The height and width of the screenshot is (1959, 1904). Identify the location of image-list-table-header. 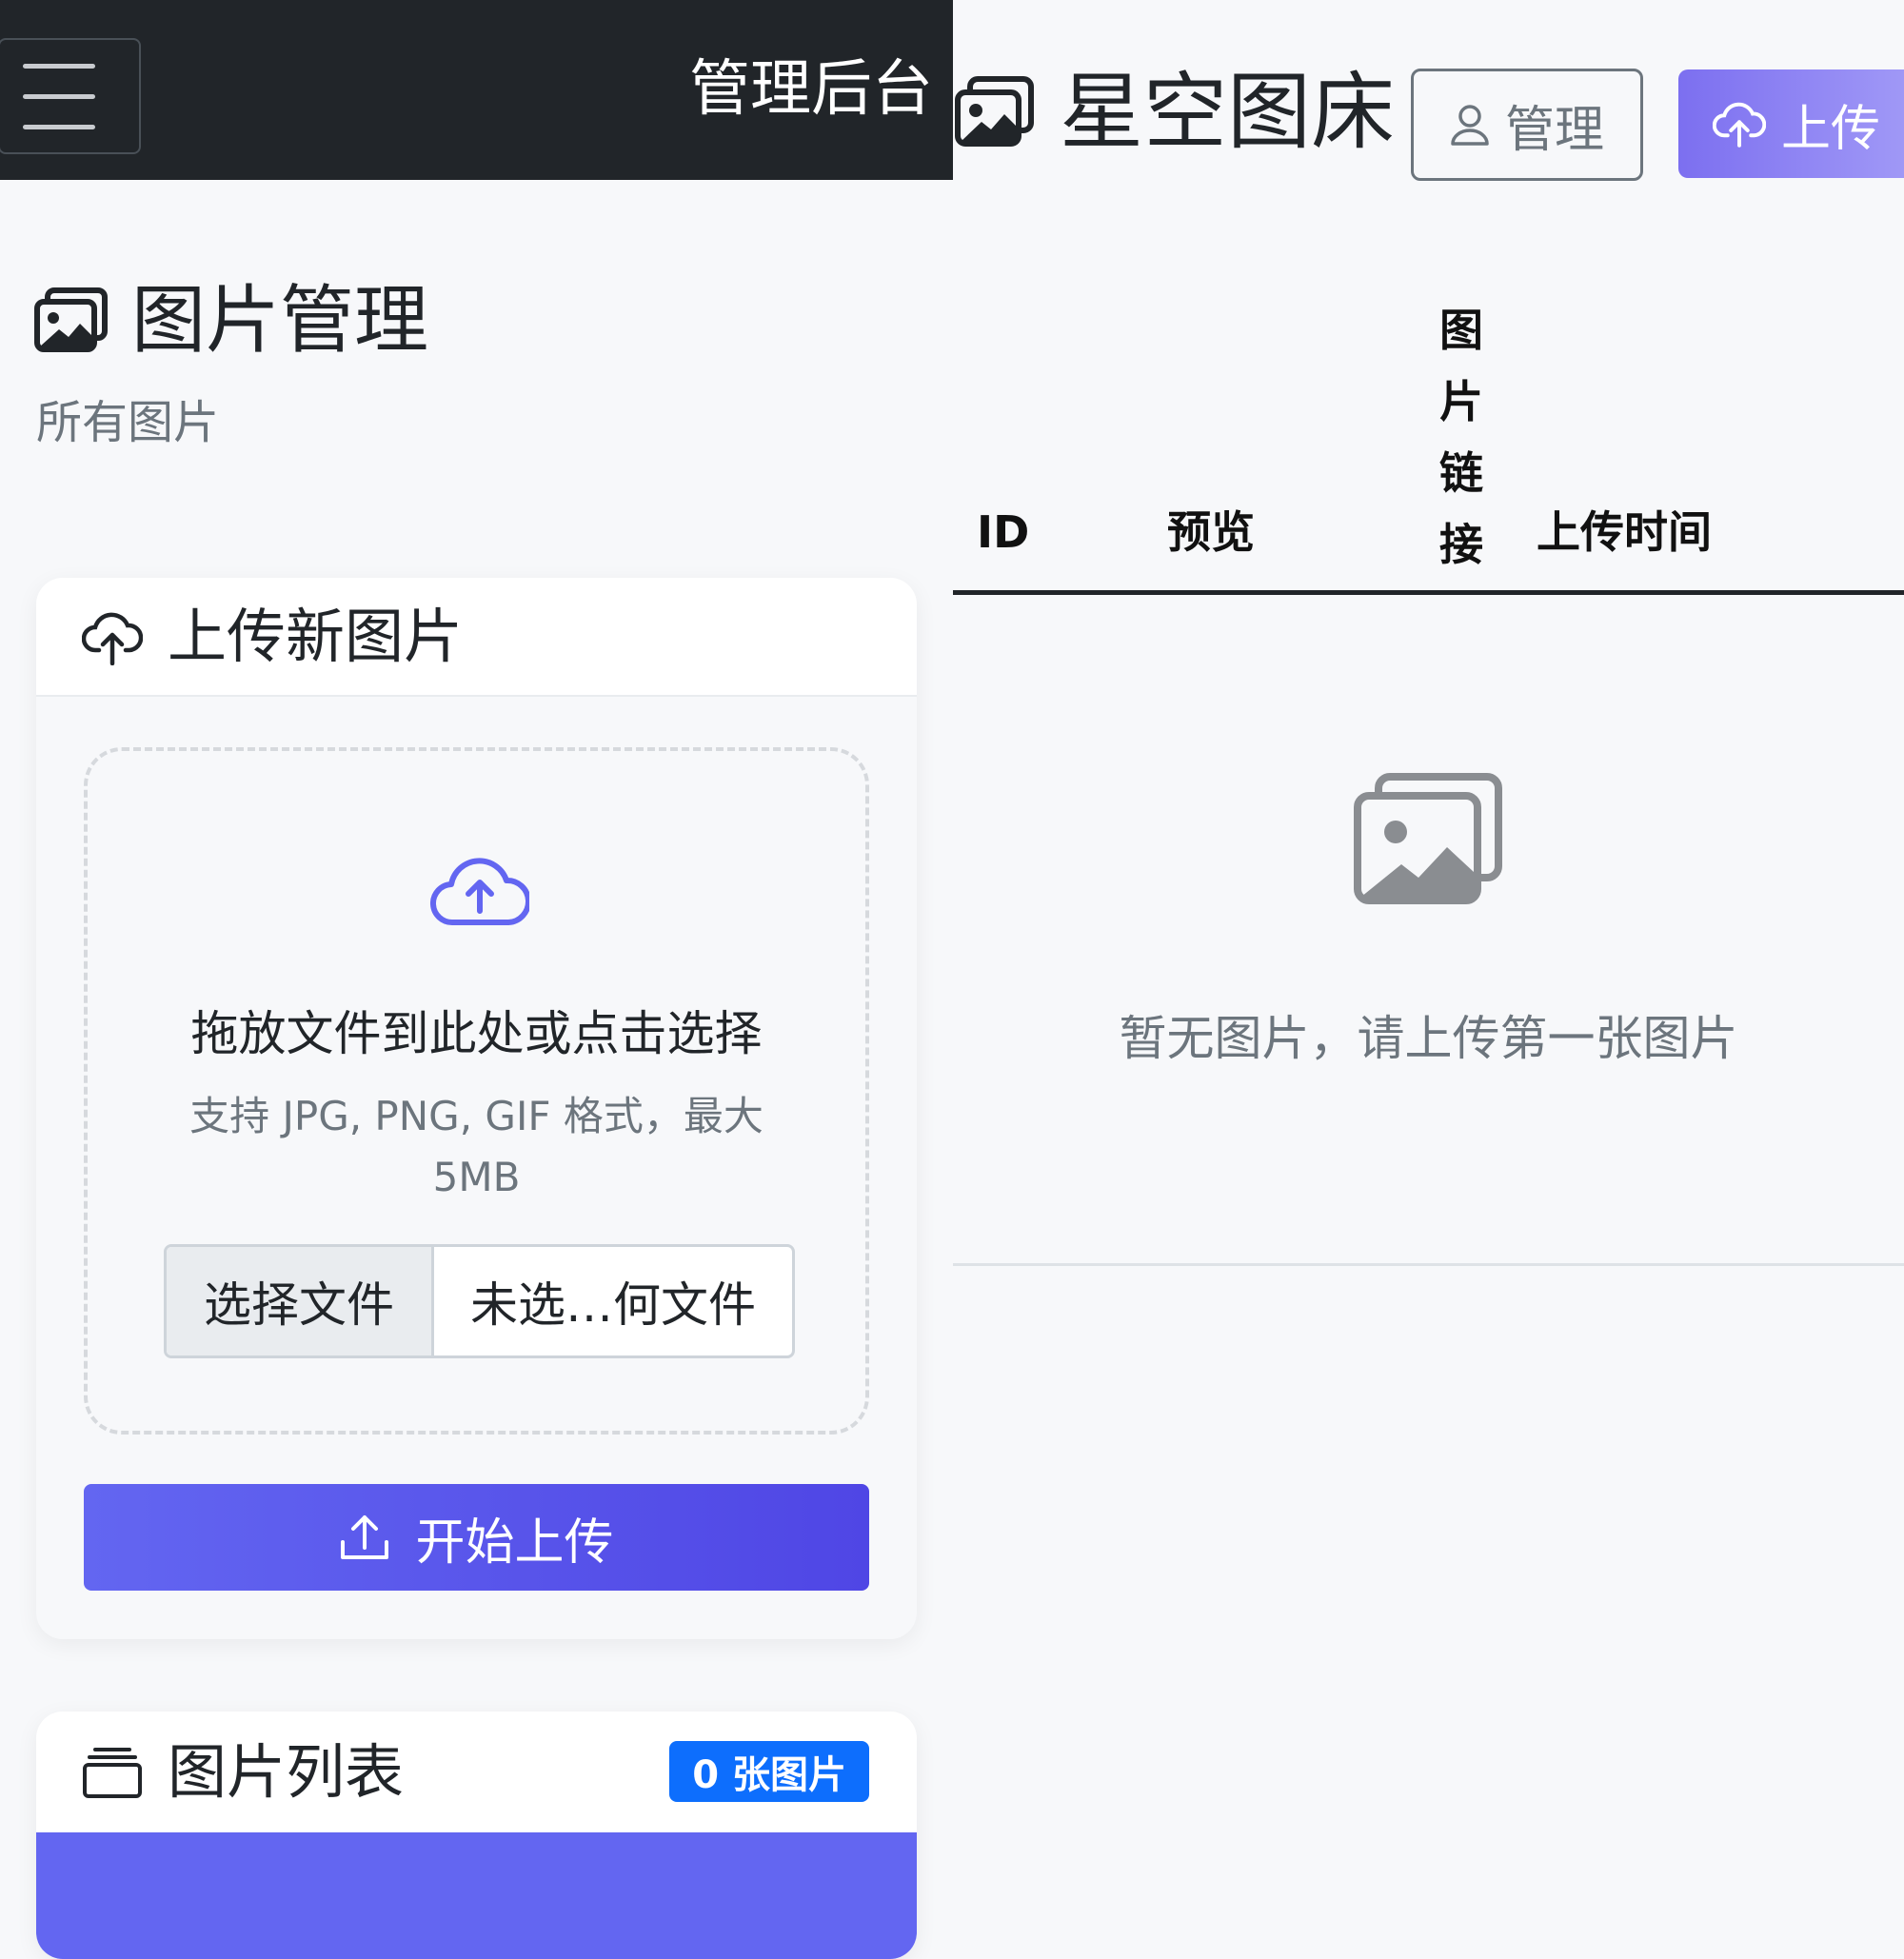
(476, 1895).